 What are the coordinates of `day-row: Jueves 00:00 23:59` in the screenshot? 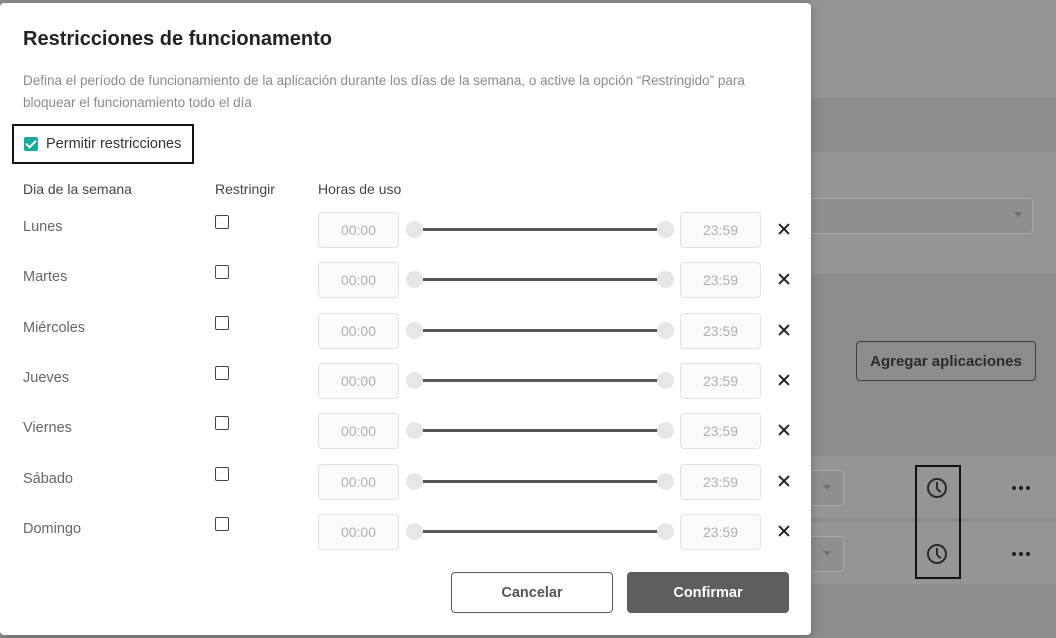 It's located at (405, 383).